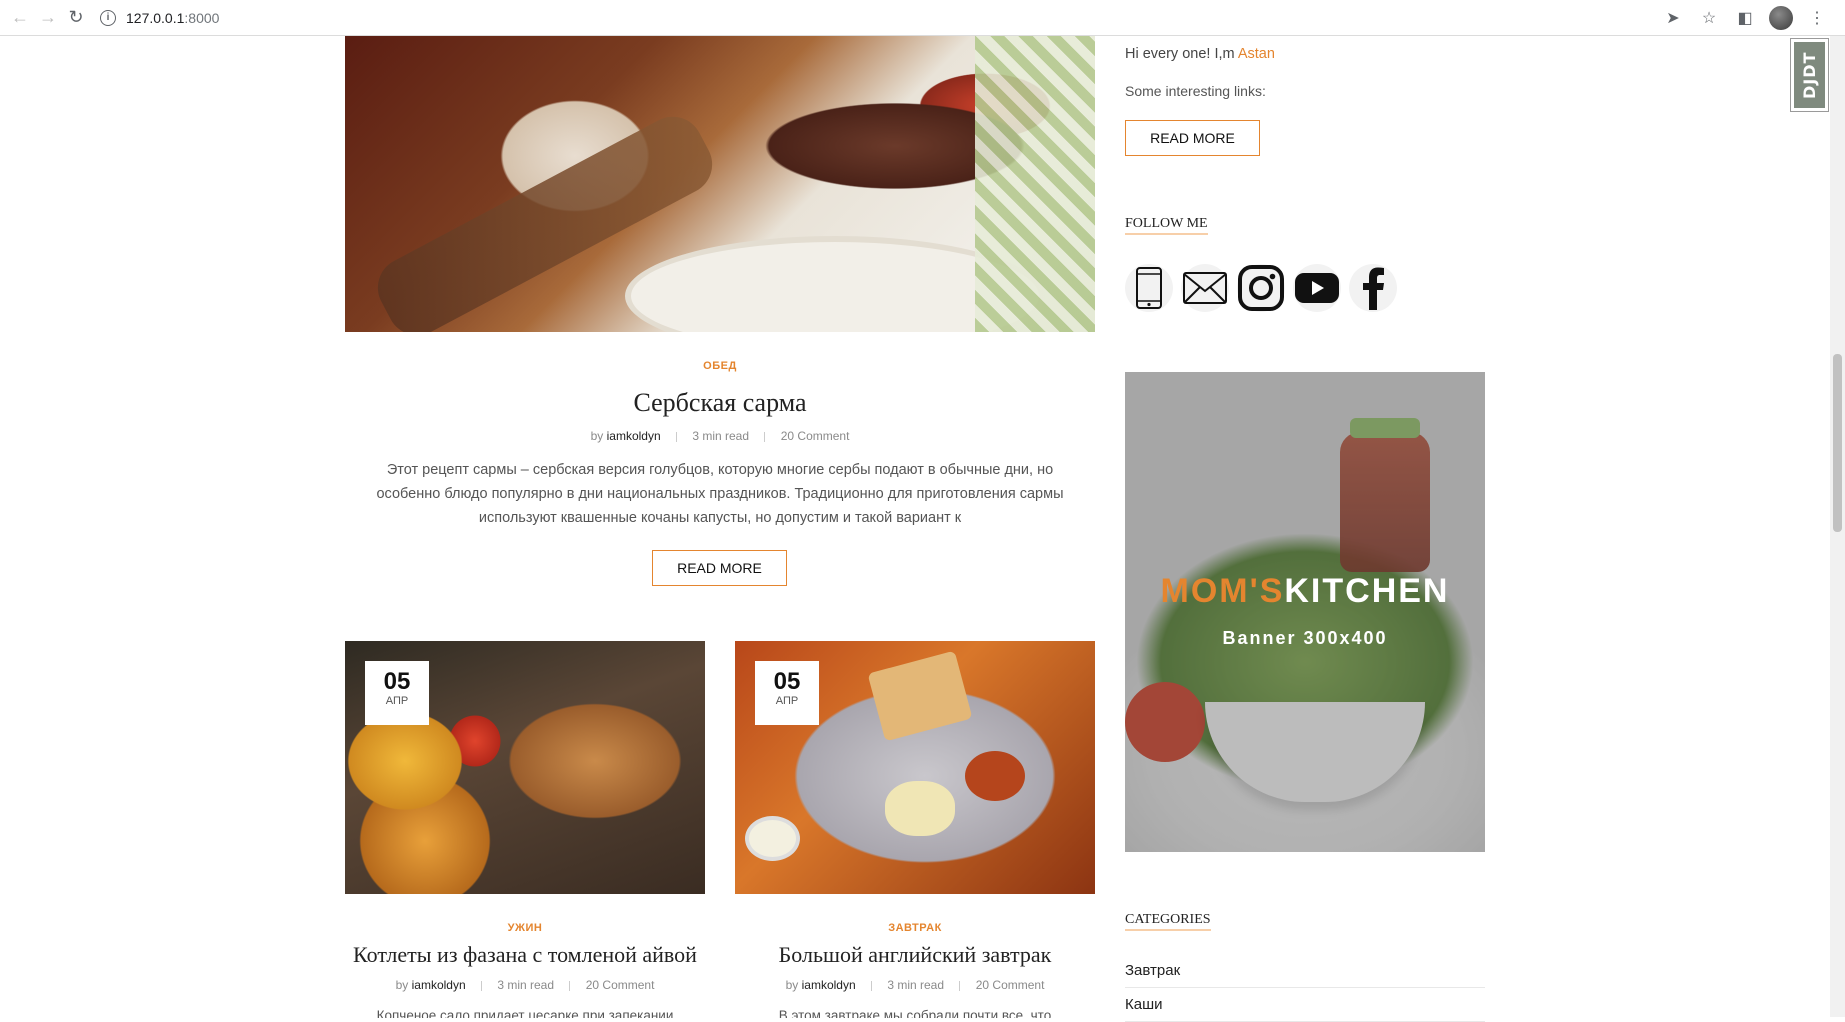  I want to click on back-icon: ←, so click(20, 18).